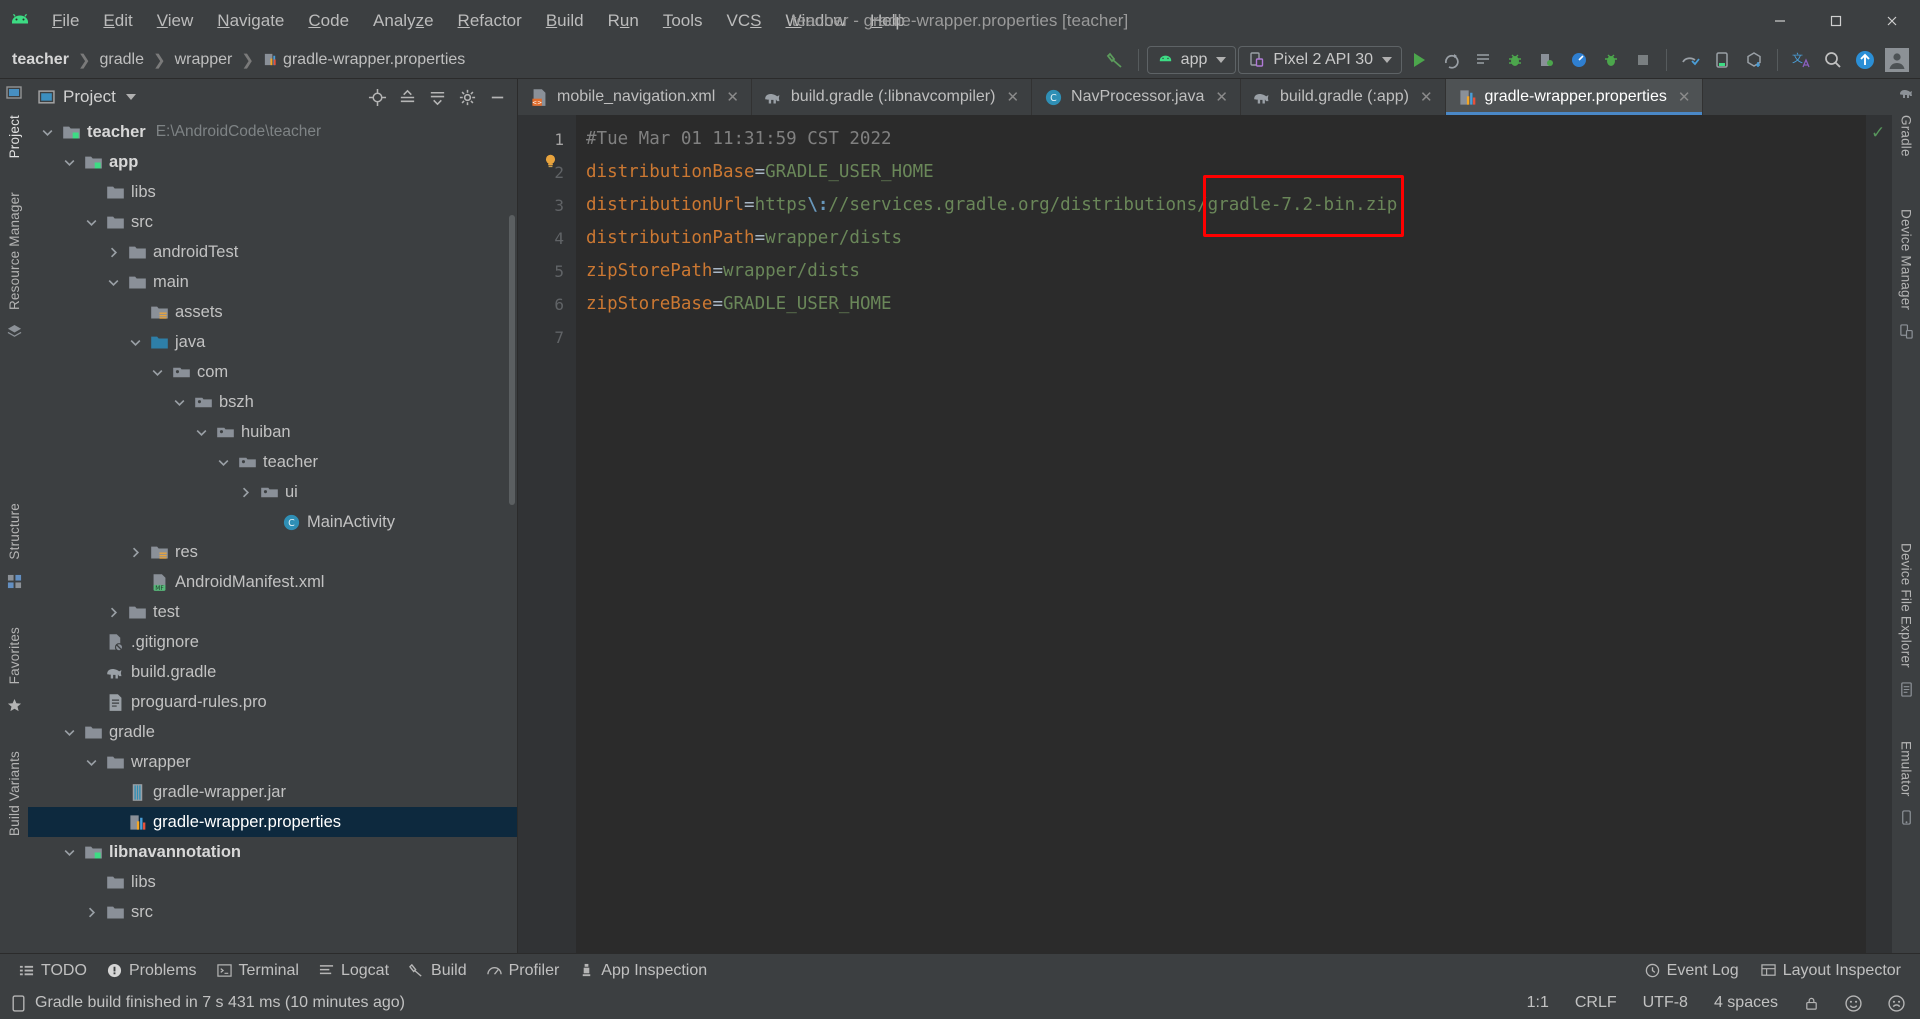 The height and width of the screenshot is (1019, 1920). Describe the element at coordinates (1879, 534) in the screenshot. I see `inspection-sidebar: ✓` at that location.